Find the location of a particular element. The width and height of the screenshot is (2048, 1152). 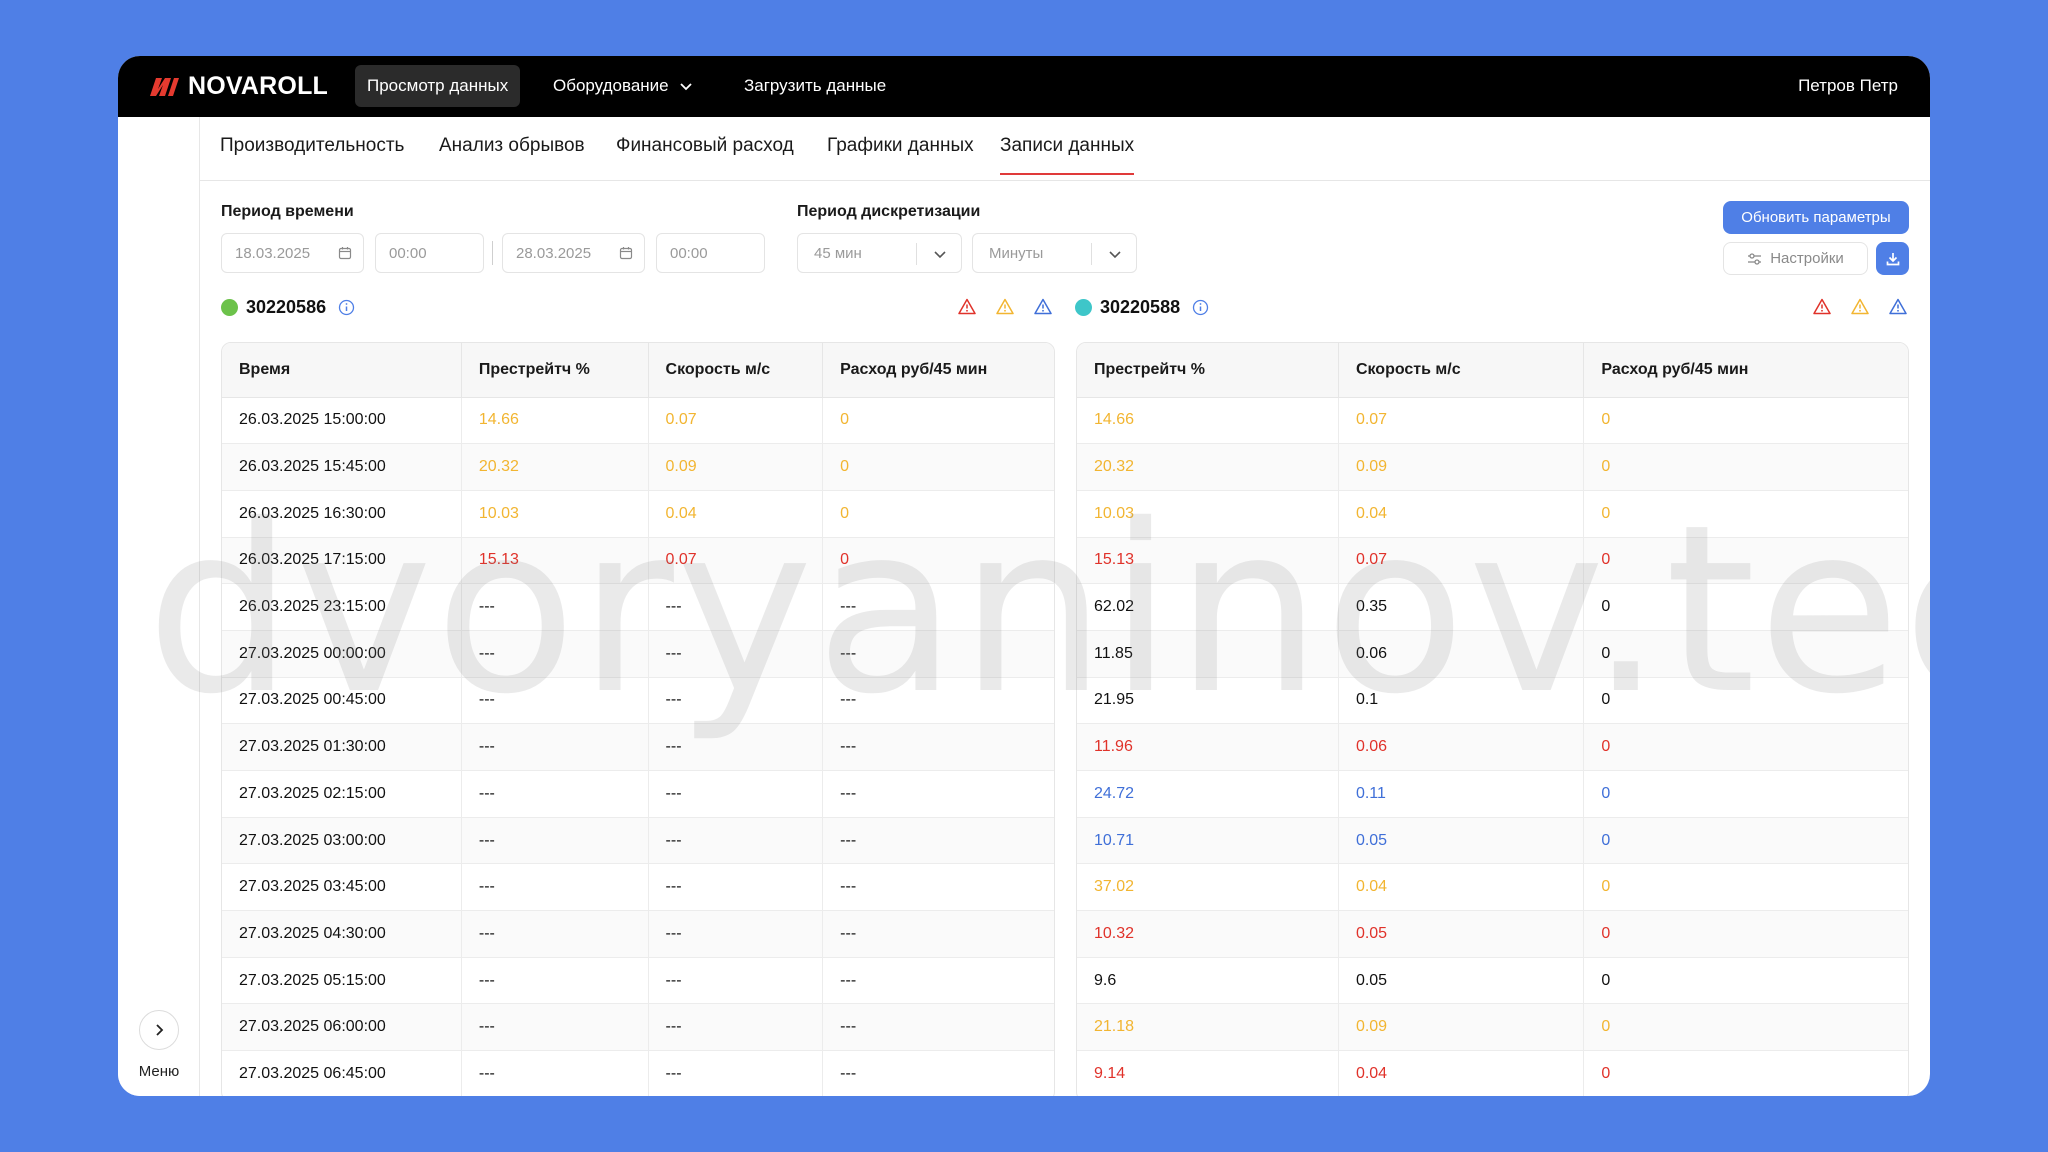

tab-financial-cost: Финансовый расход is located at coordinates (705, 154).